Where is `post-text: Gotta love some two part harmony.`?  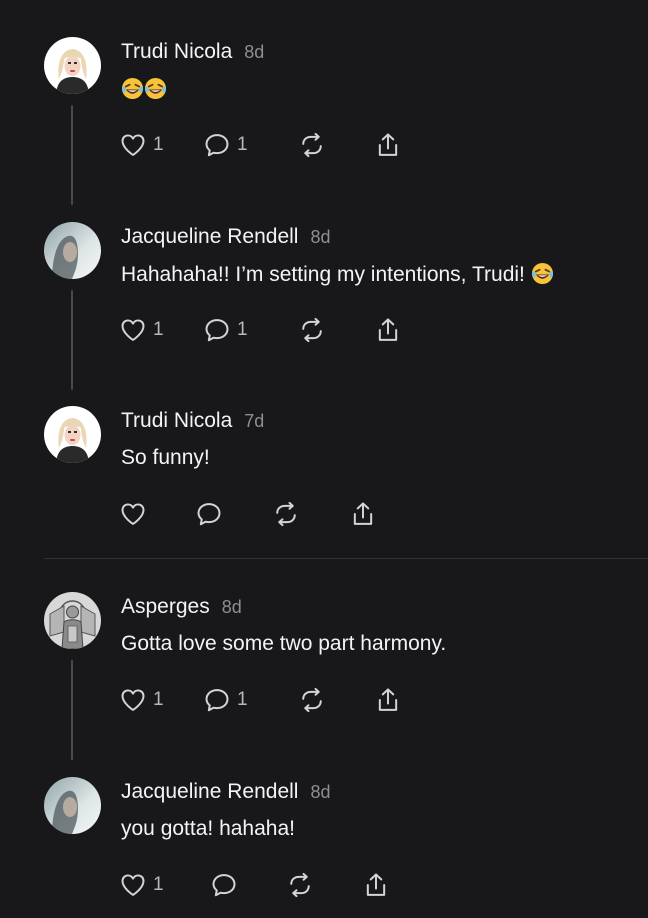 post-text: Gotta love some two part harmony. is located at coordinates (283, 644).